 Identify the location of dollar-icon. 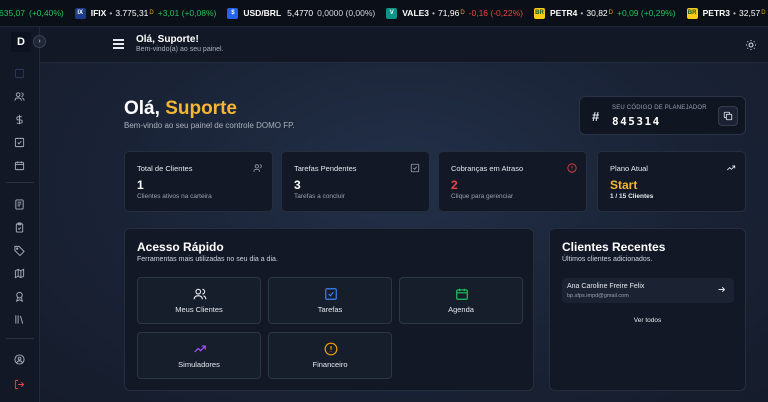
(19, 119).